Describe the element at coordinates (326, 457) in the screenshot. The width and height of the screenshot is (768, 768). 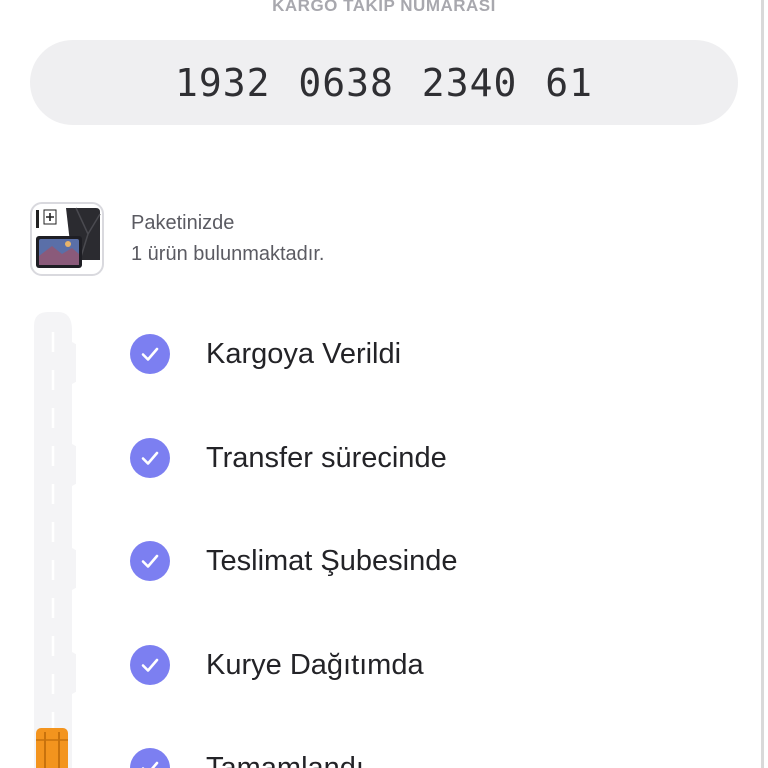
I see `step-label: Transfer sürecinde` at that location.